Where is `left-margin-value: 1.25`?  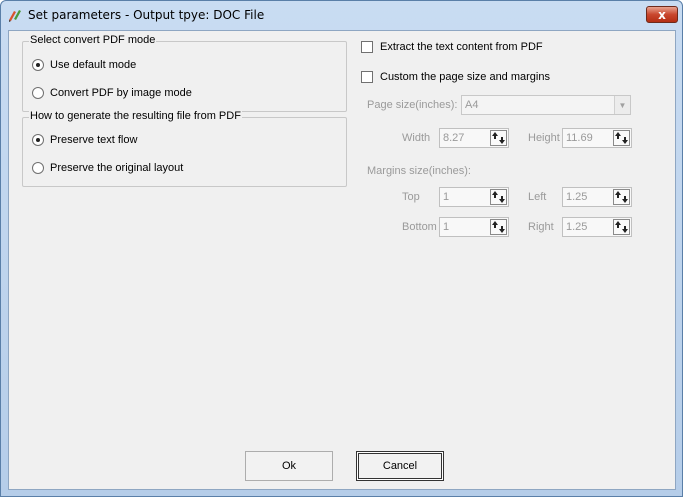 left-margin-value: 1.25 is located at coordinates (577, 197).